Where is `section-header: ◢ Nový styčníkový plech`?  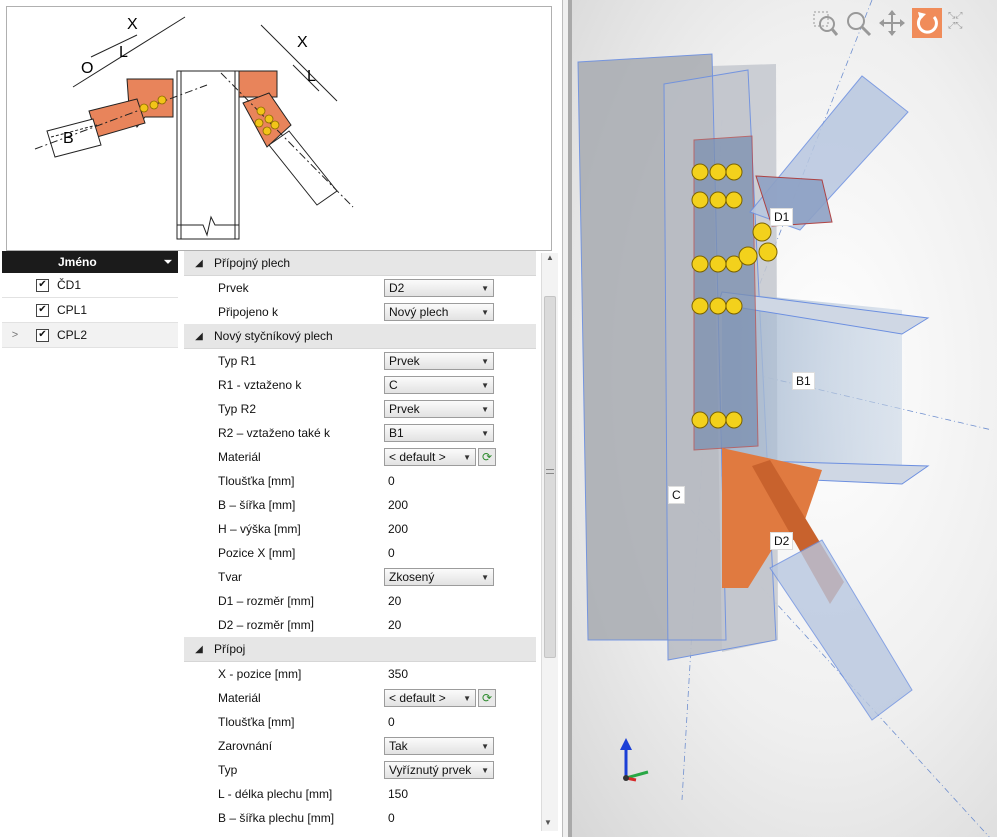
section-header: ◢ Nový styčníkový plech is located at coordinates (360, 336).